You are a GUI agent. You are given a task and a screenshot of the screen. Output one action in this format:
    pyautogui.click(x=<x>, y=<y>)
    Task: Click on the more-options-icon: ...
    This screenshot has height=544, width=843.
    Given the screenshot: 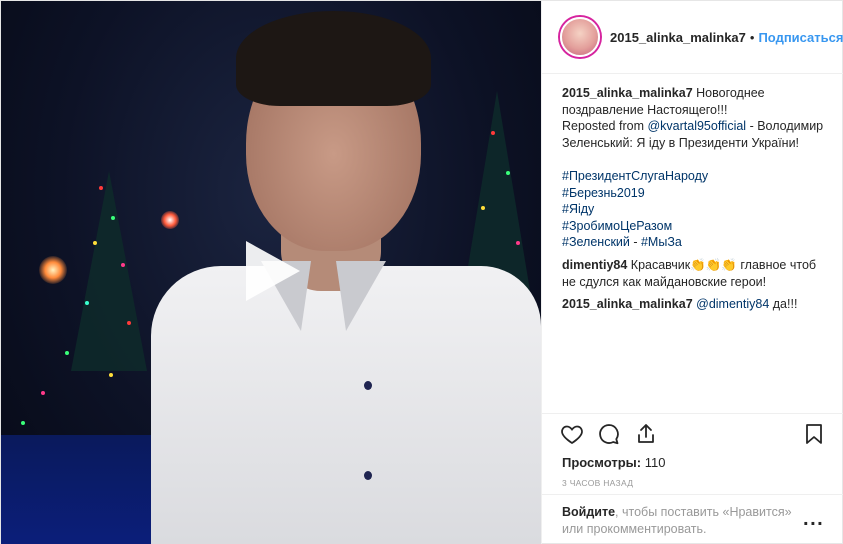 What is the action you would take?
    pyautogui.click(x=813, y=519)
    